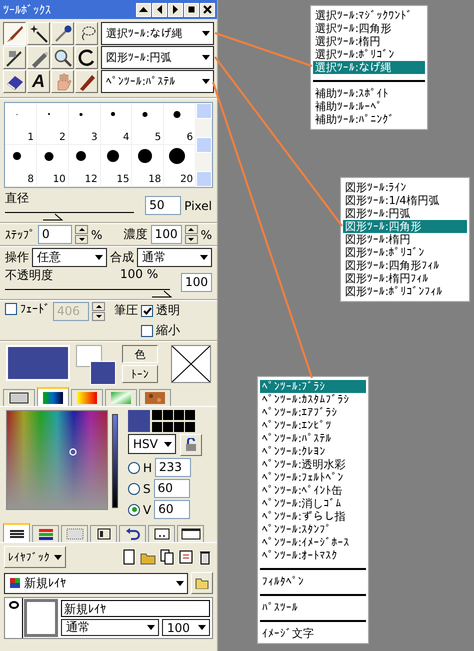  Describe the element at coordinates (369, 54) in the screenshot. I see `menu-item: 選択ﾂｰﾙ:ﾎﾟﾘｺﾞﾝ` at that location.